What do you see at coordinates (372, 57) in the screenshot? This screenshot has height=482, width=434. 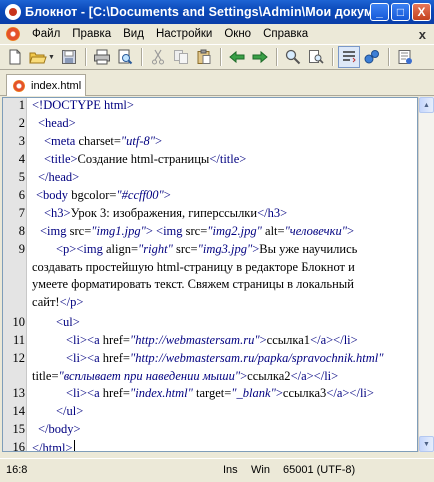 I see `run-icon` at bounding box center [372, 57].